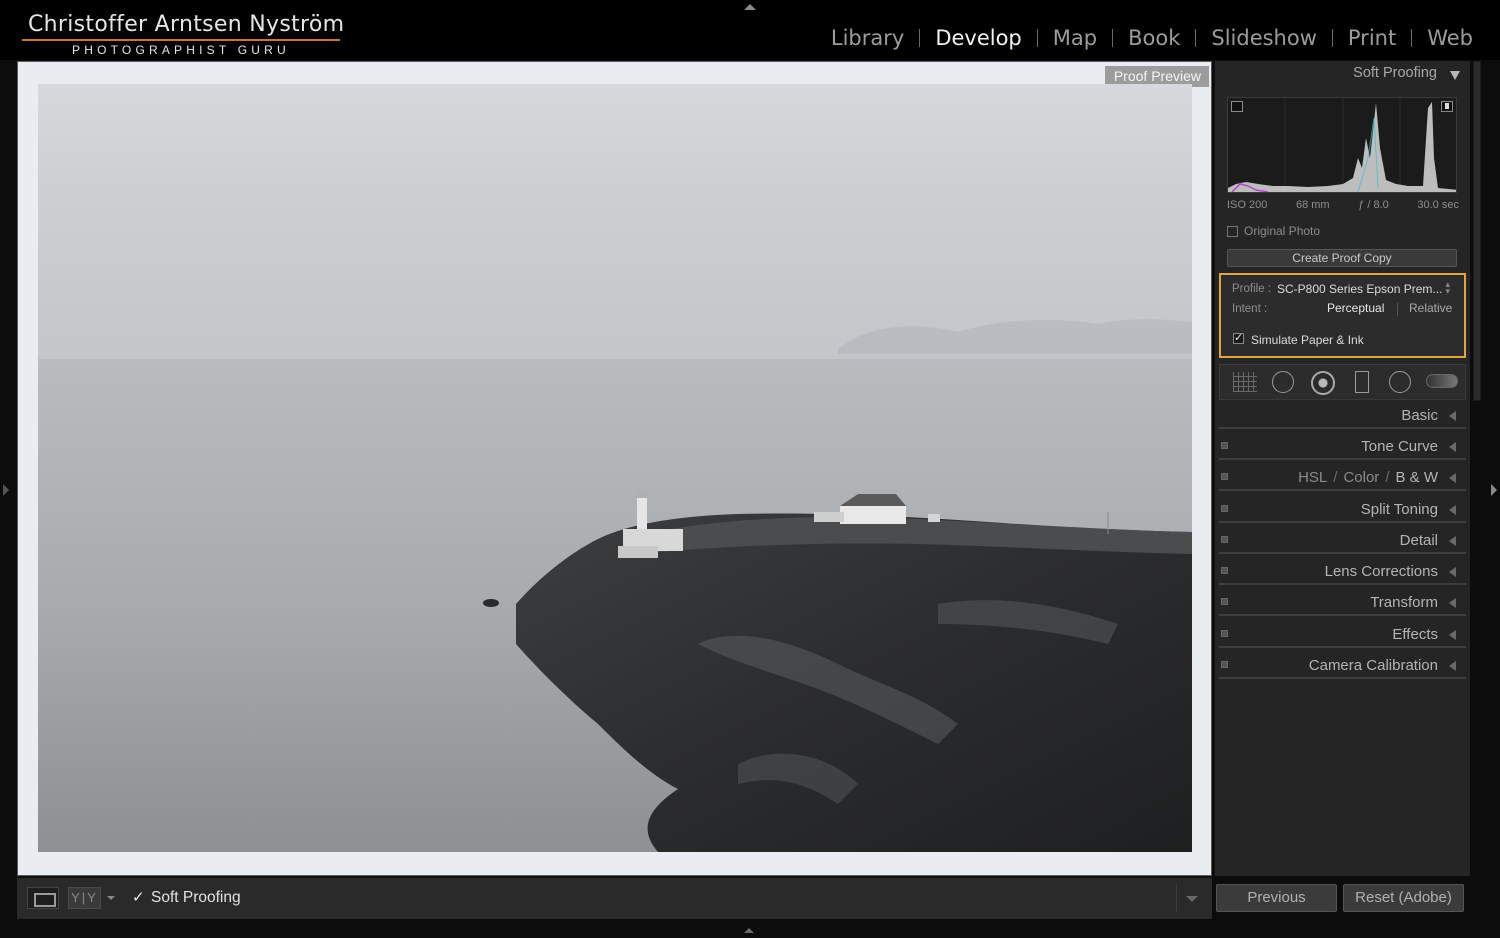 The width and height of the screenshot is (1500, 938). I want to click on exif-iso: ISO 200, so click(1247, 205).